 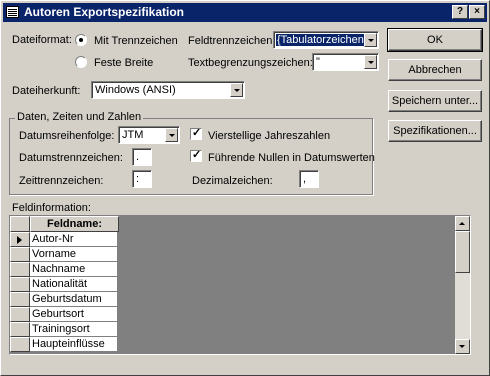 What do you see at coordinates (196, 133) in the screenshot?
I see `four-digit-years-checkbox` at bounding box center [196, 133].